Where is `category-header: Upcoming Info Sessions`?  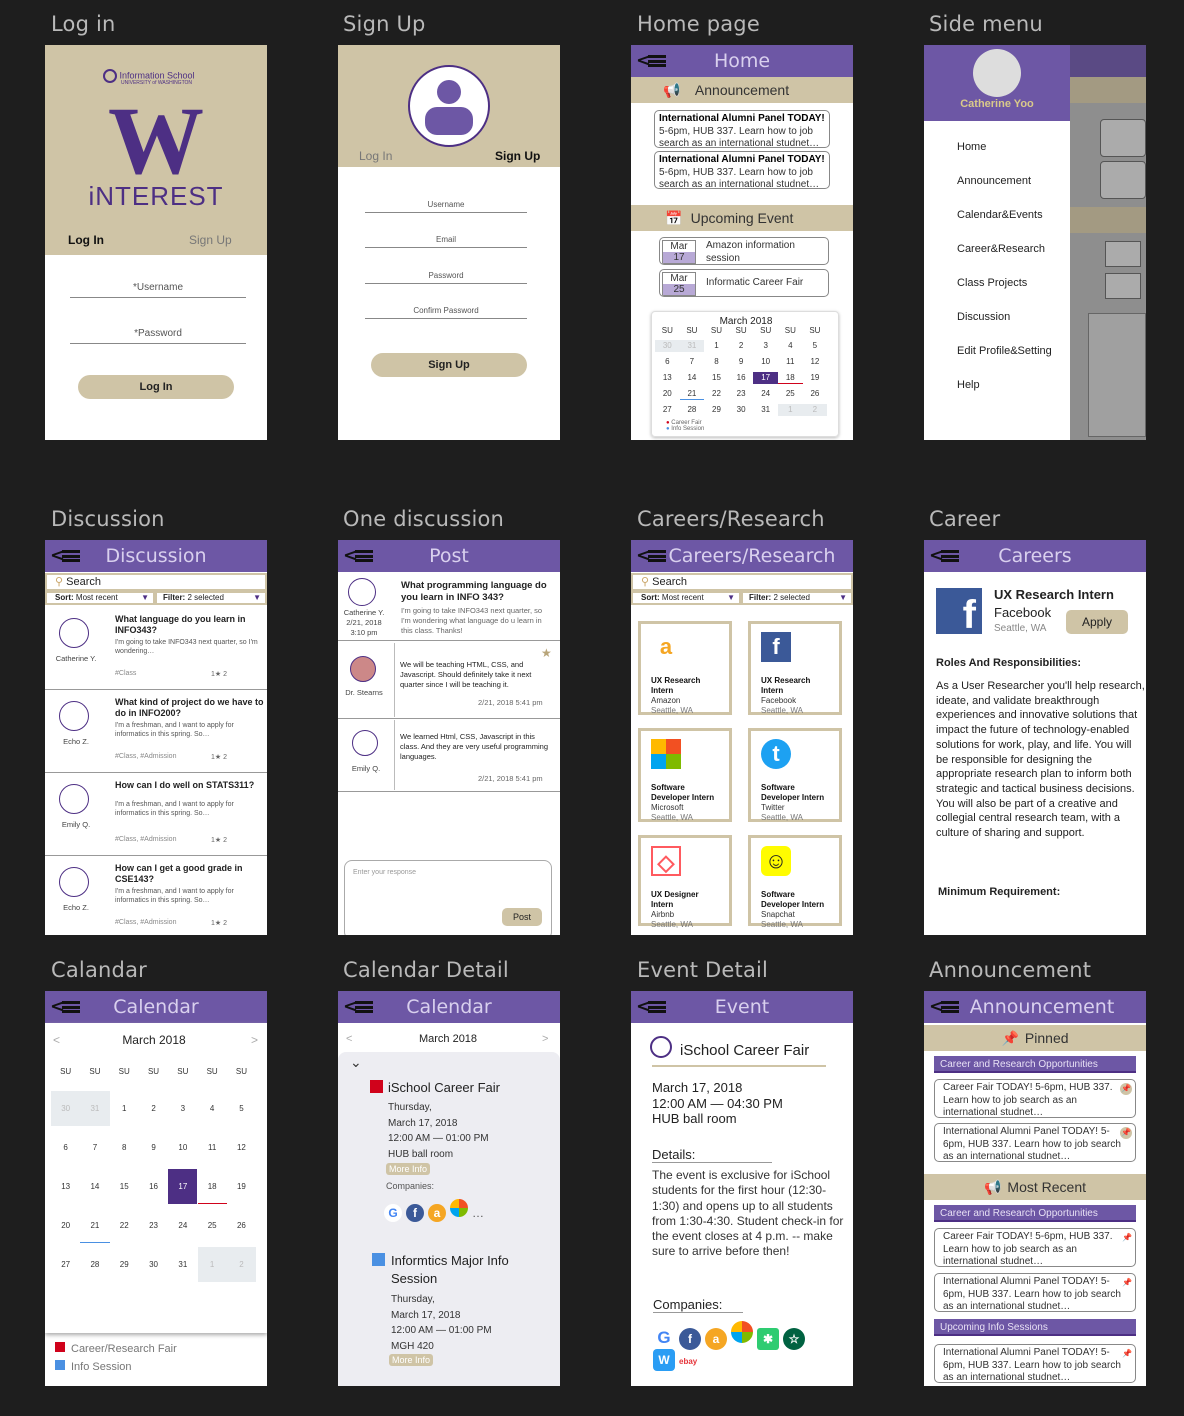
category-header: Upcoming Info Sessions is located at coordinates (1035, 1327).